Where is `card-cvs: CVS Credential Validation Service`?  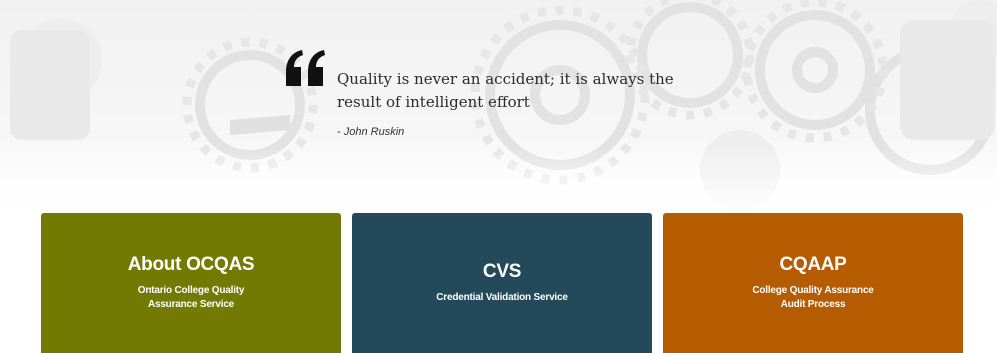
card-cvs: CVS Credential Validation Service is located at coordinates (502, 283).